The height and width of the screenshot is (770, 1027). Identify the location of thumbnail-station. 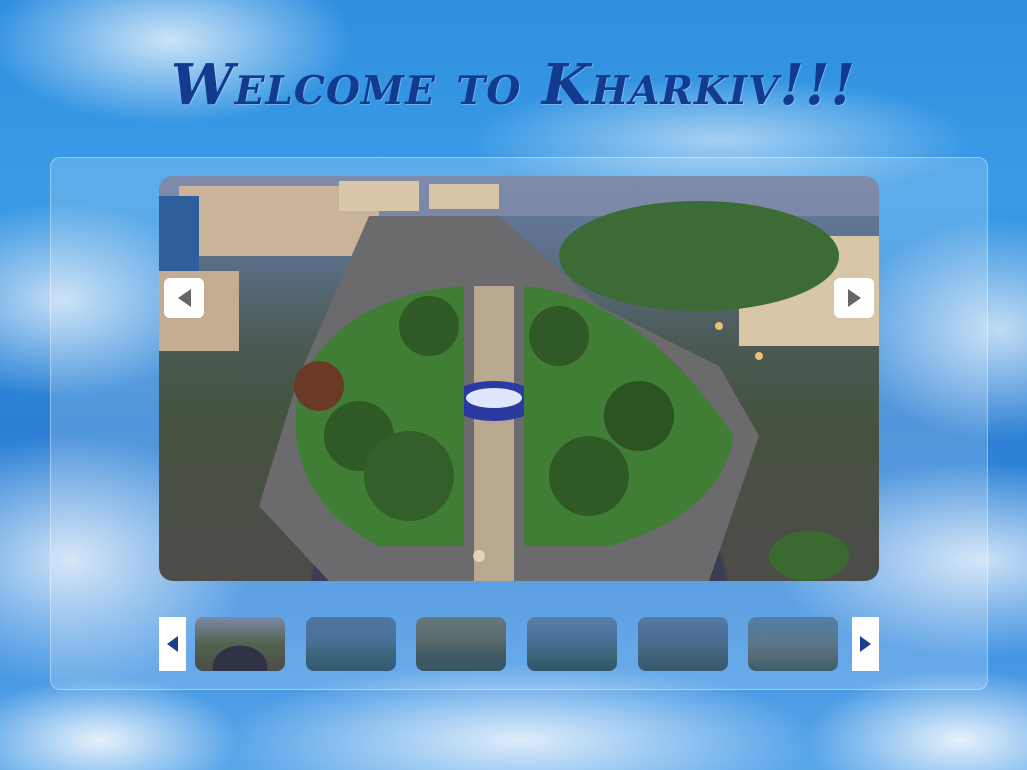
(793, 644).